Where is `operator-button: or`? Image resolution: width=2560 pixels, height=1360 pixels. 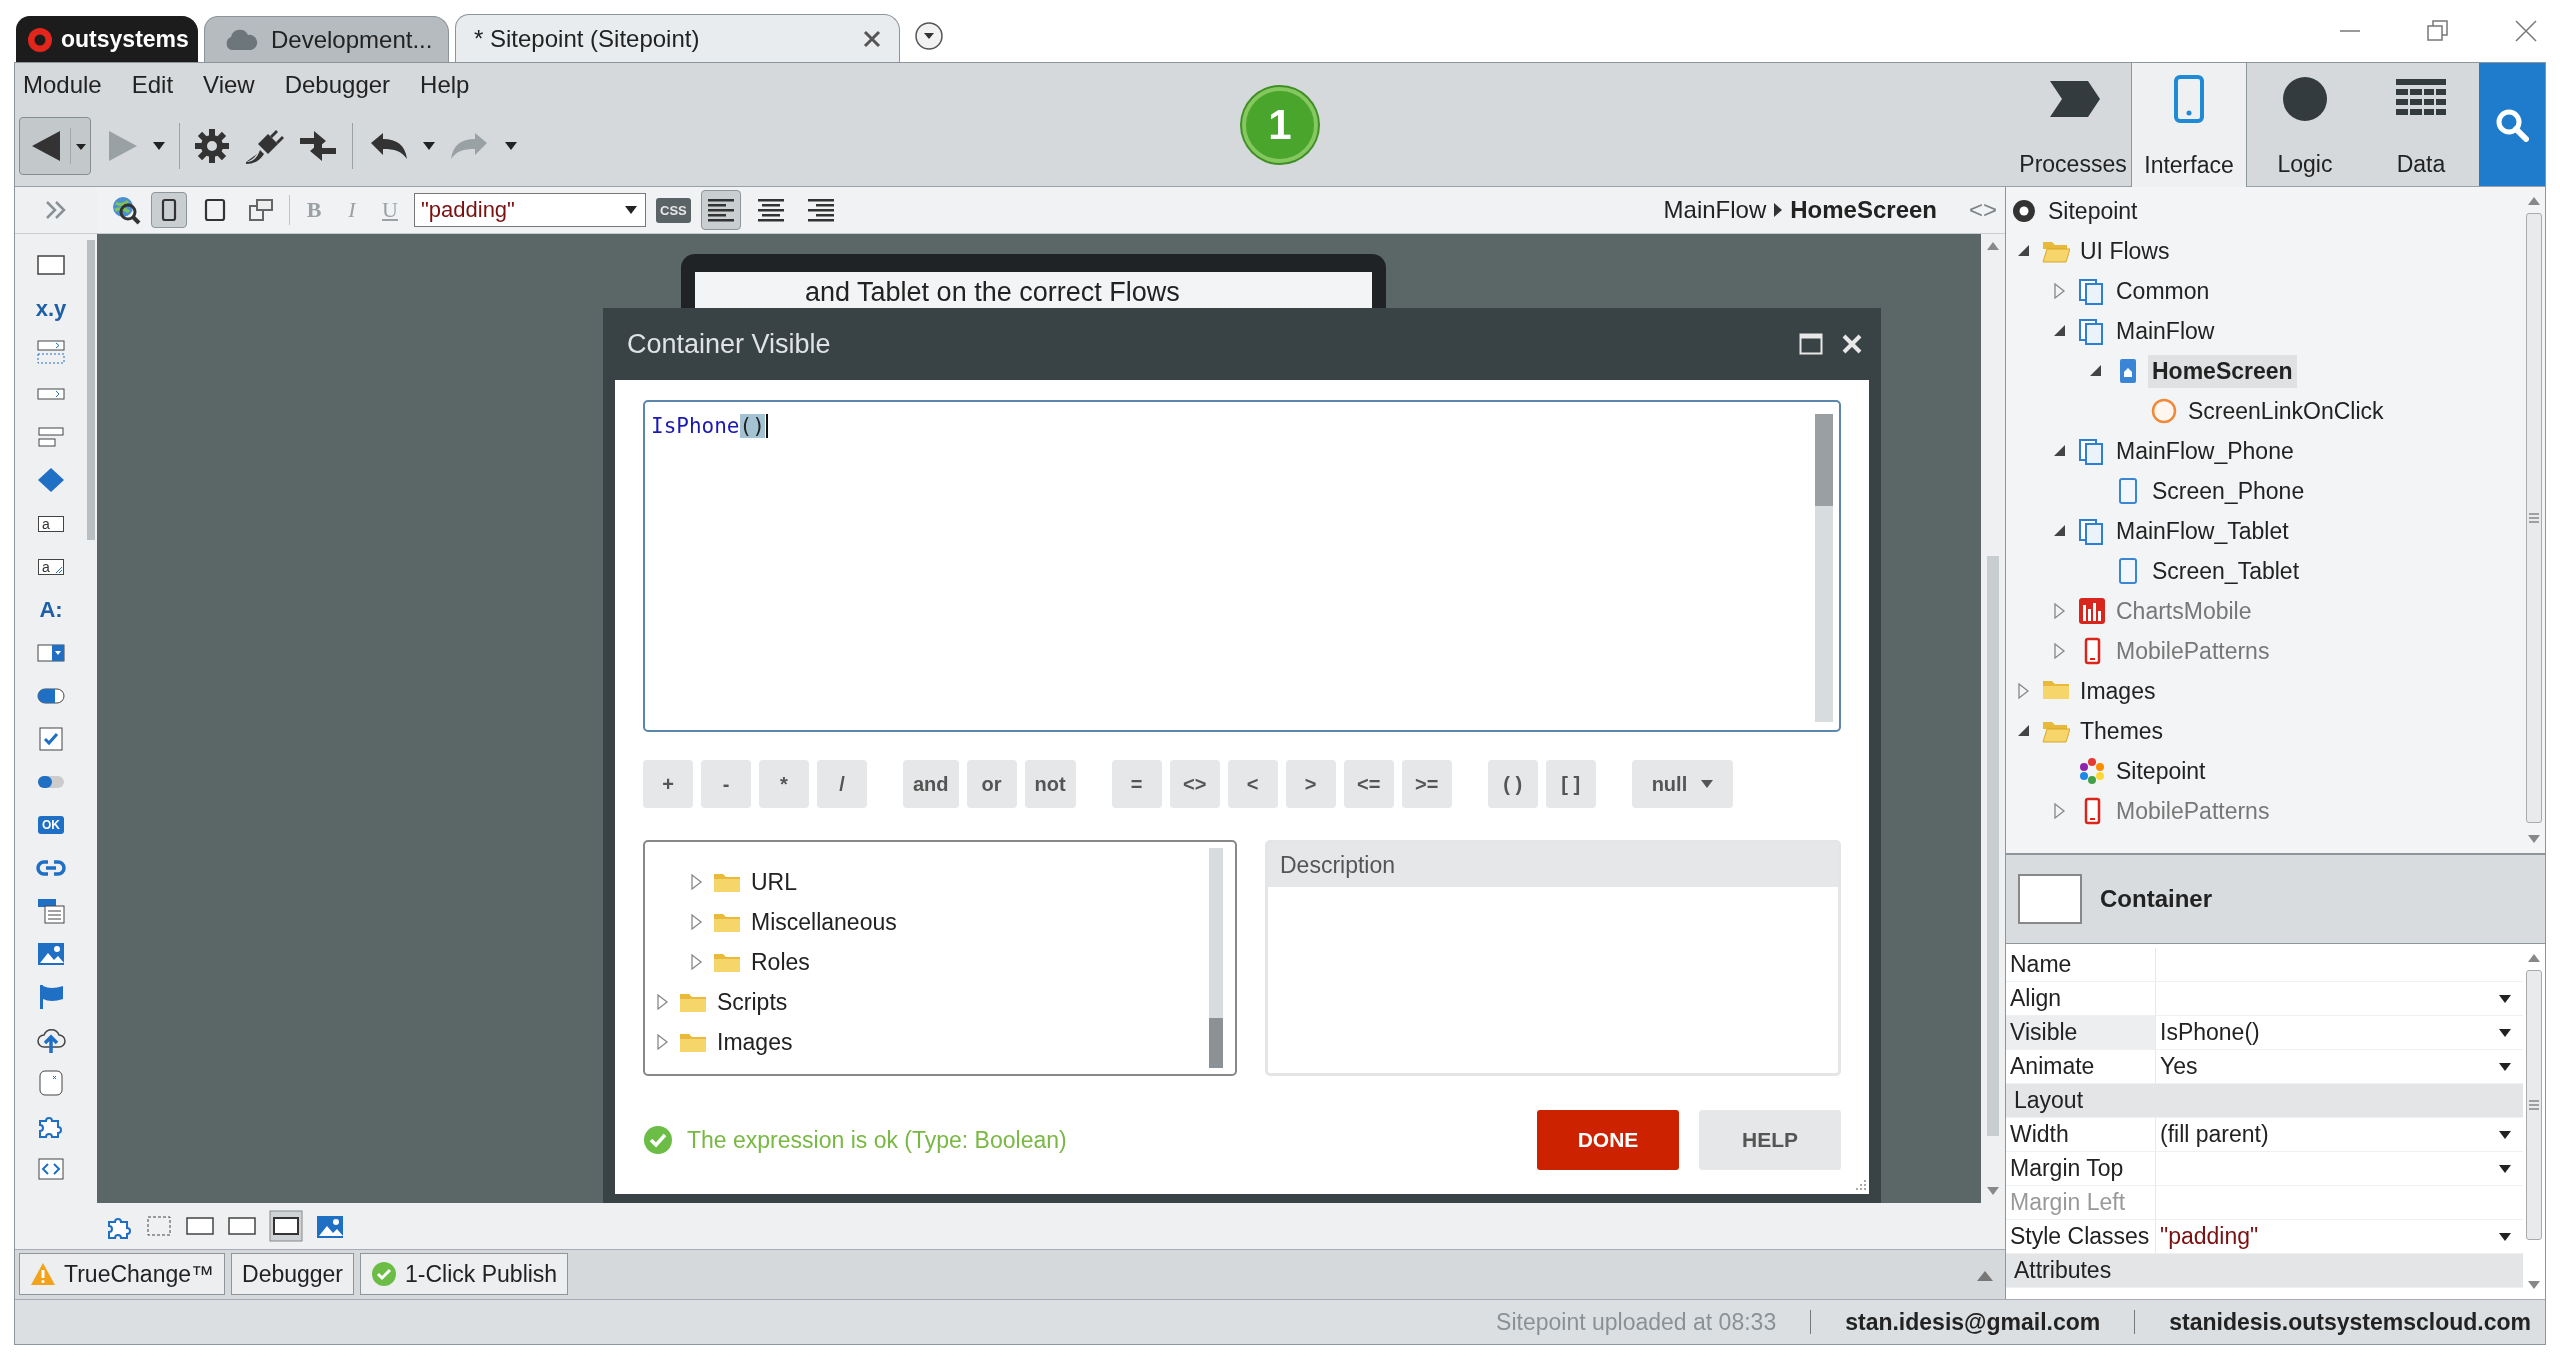
operator-button: or is located at coordinates (991, 784).